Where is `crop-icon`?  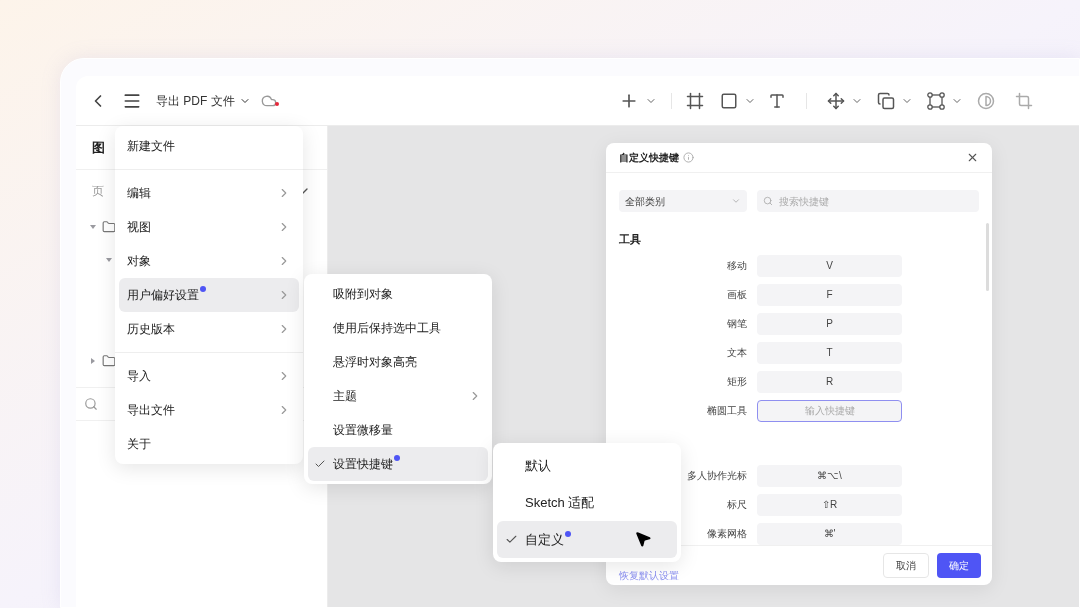
crop-icon is located at coordinates (1024, 100).